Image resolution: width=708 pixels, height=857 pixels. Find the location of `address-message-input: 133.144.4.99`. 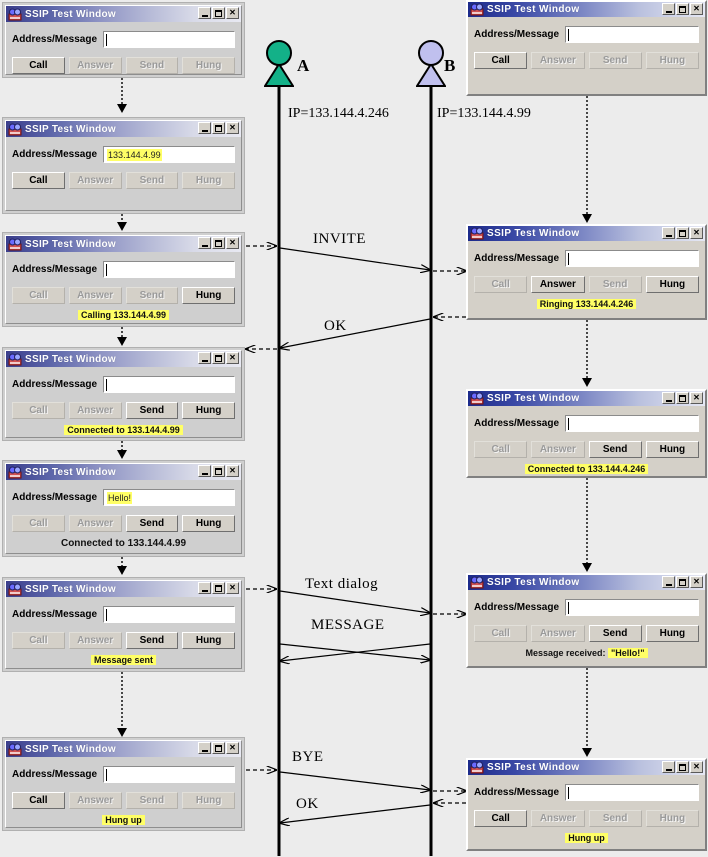

address-message-input: 133.144.4.99 is located at coordinates (169, 154).